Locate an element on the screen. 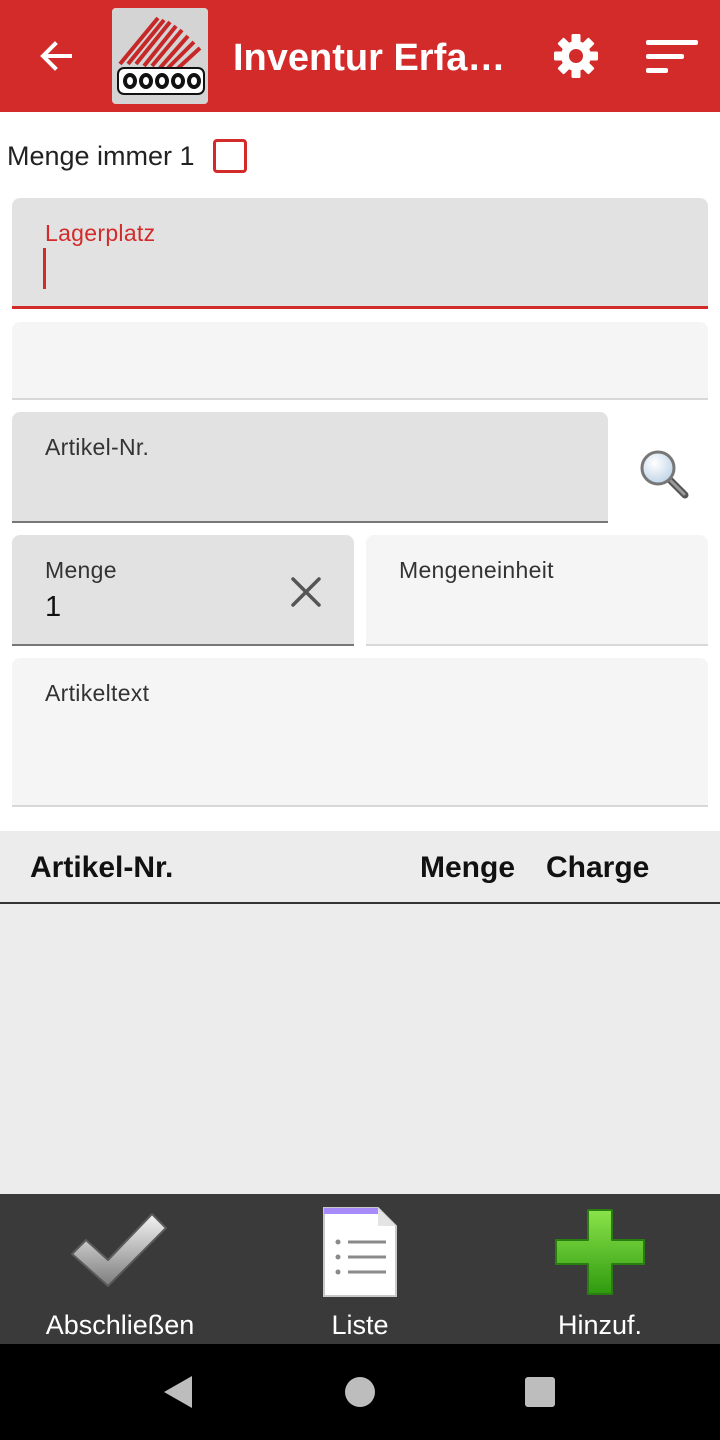 The width and height of the screenshot is (720, 1440). arrow-left-icon is located at coordinates (56, 56).